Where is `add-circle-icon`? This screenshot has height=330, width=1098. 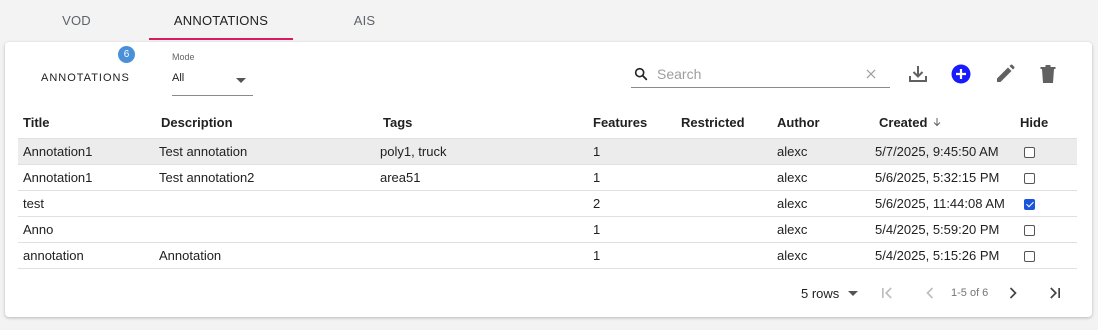
add-circle-icon is located at coordinates (961, 74).